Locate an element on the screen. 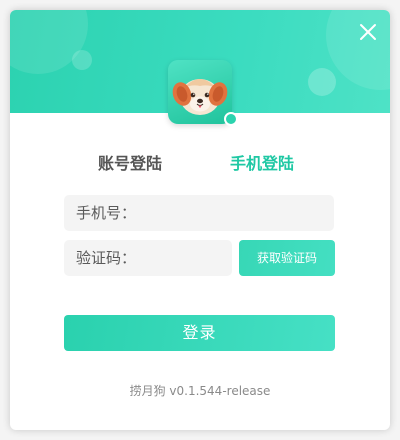 This screenshot has height=440, width=400. get-code-button: 获取验证码 is located at coordinates (287, 258).